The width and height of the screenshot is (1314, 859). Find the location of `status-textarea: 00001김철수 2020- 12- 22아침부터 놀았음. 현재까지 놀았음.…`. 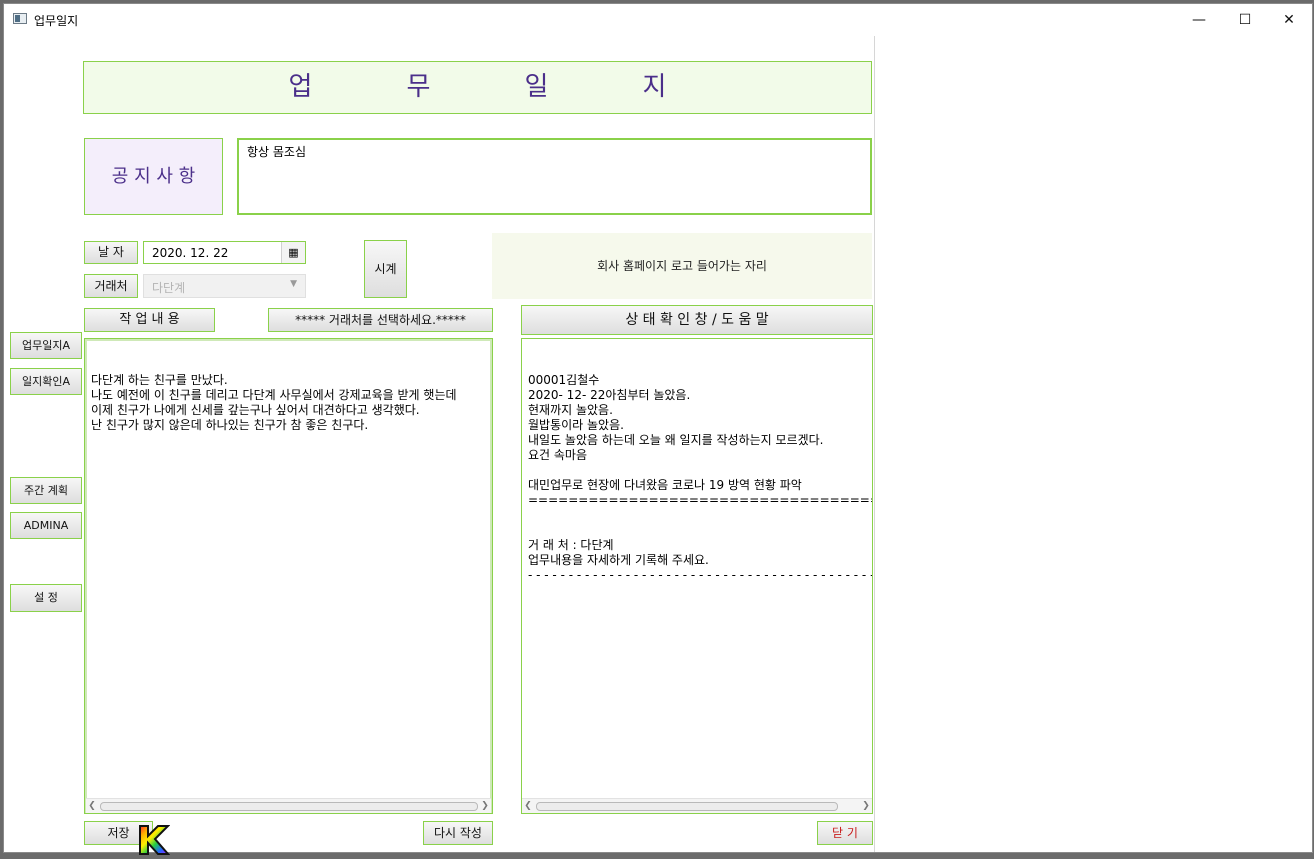

status-textarea: 00001김철수 2020- 12- 22아침부터 놀았음. 현재까지 놀았음.… is located at coordinates (697, 576).